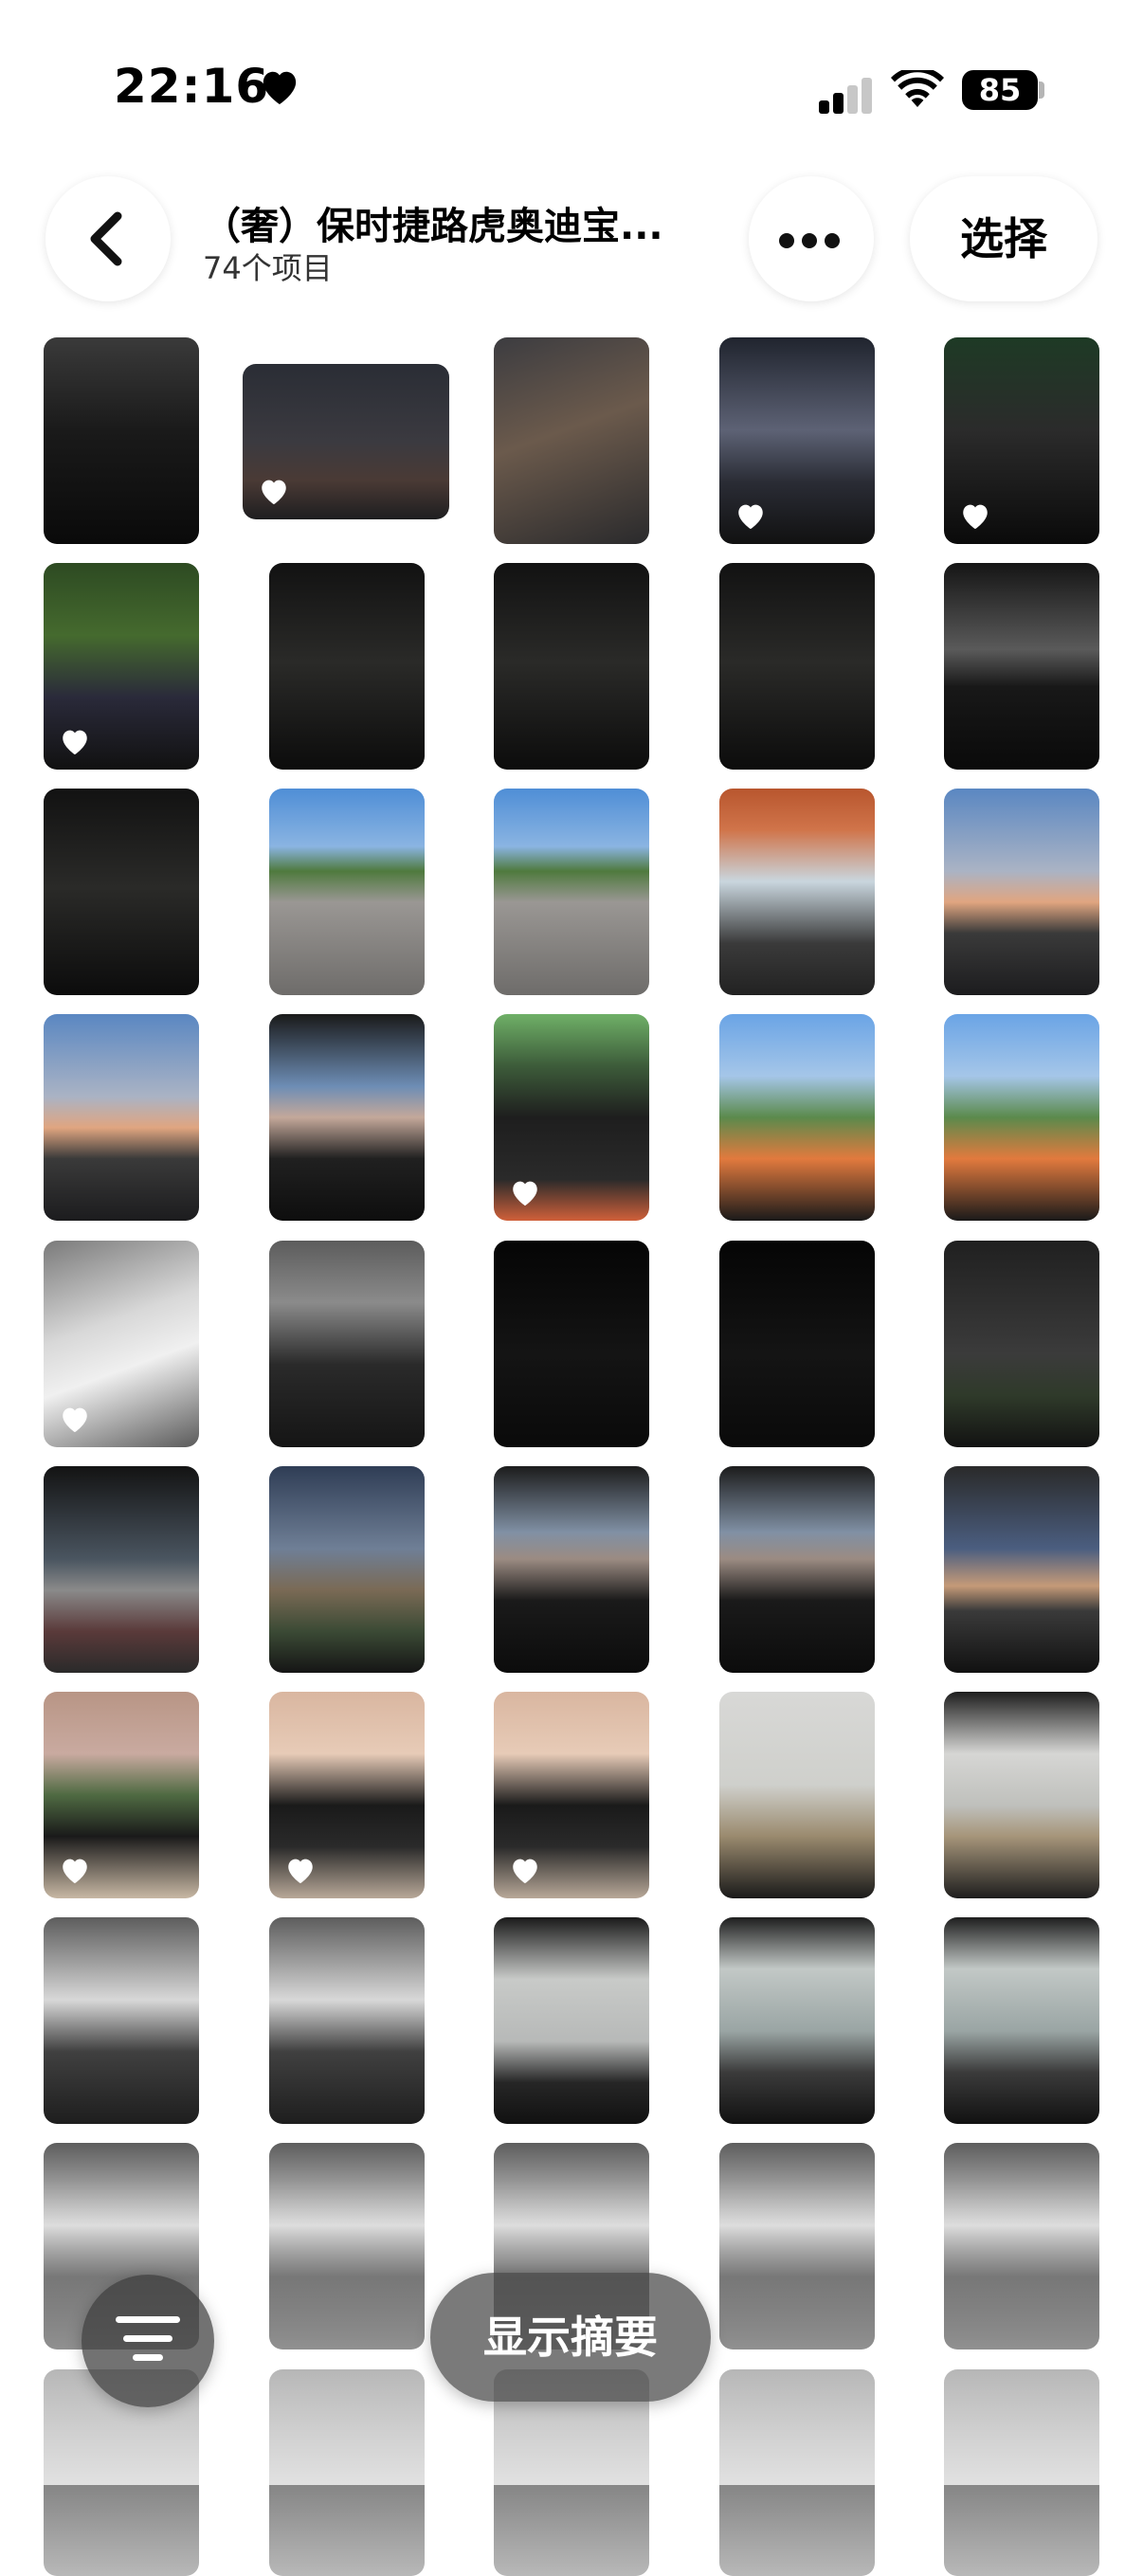  I want to click on album-header: （奢）保时捷路虎奥迪宝... 74个项目 选择, so click(571, 242).